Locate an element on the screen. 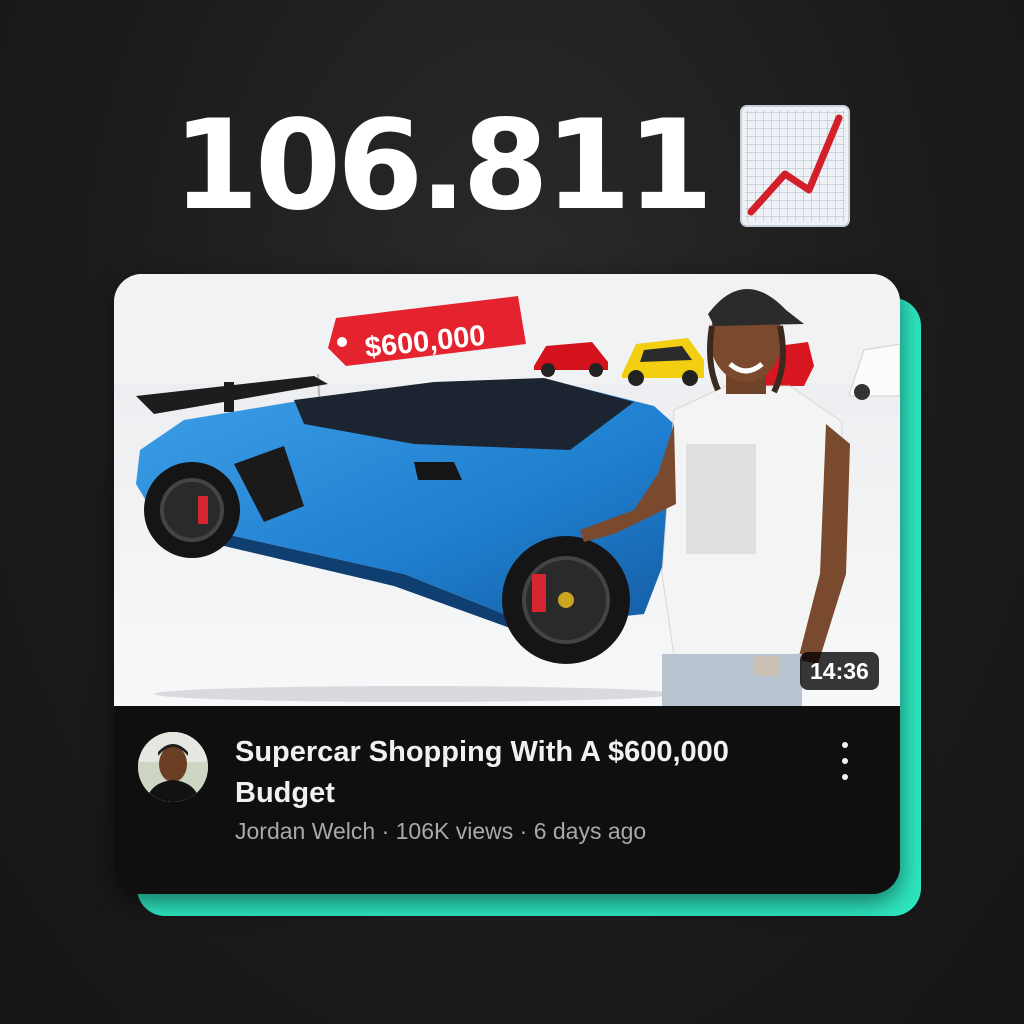  channel-avatar is located at coordinates (173, 767).